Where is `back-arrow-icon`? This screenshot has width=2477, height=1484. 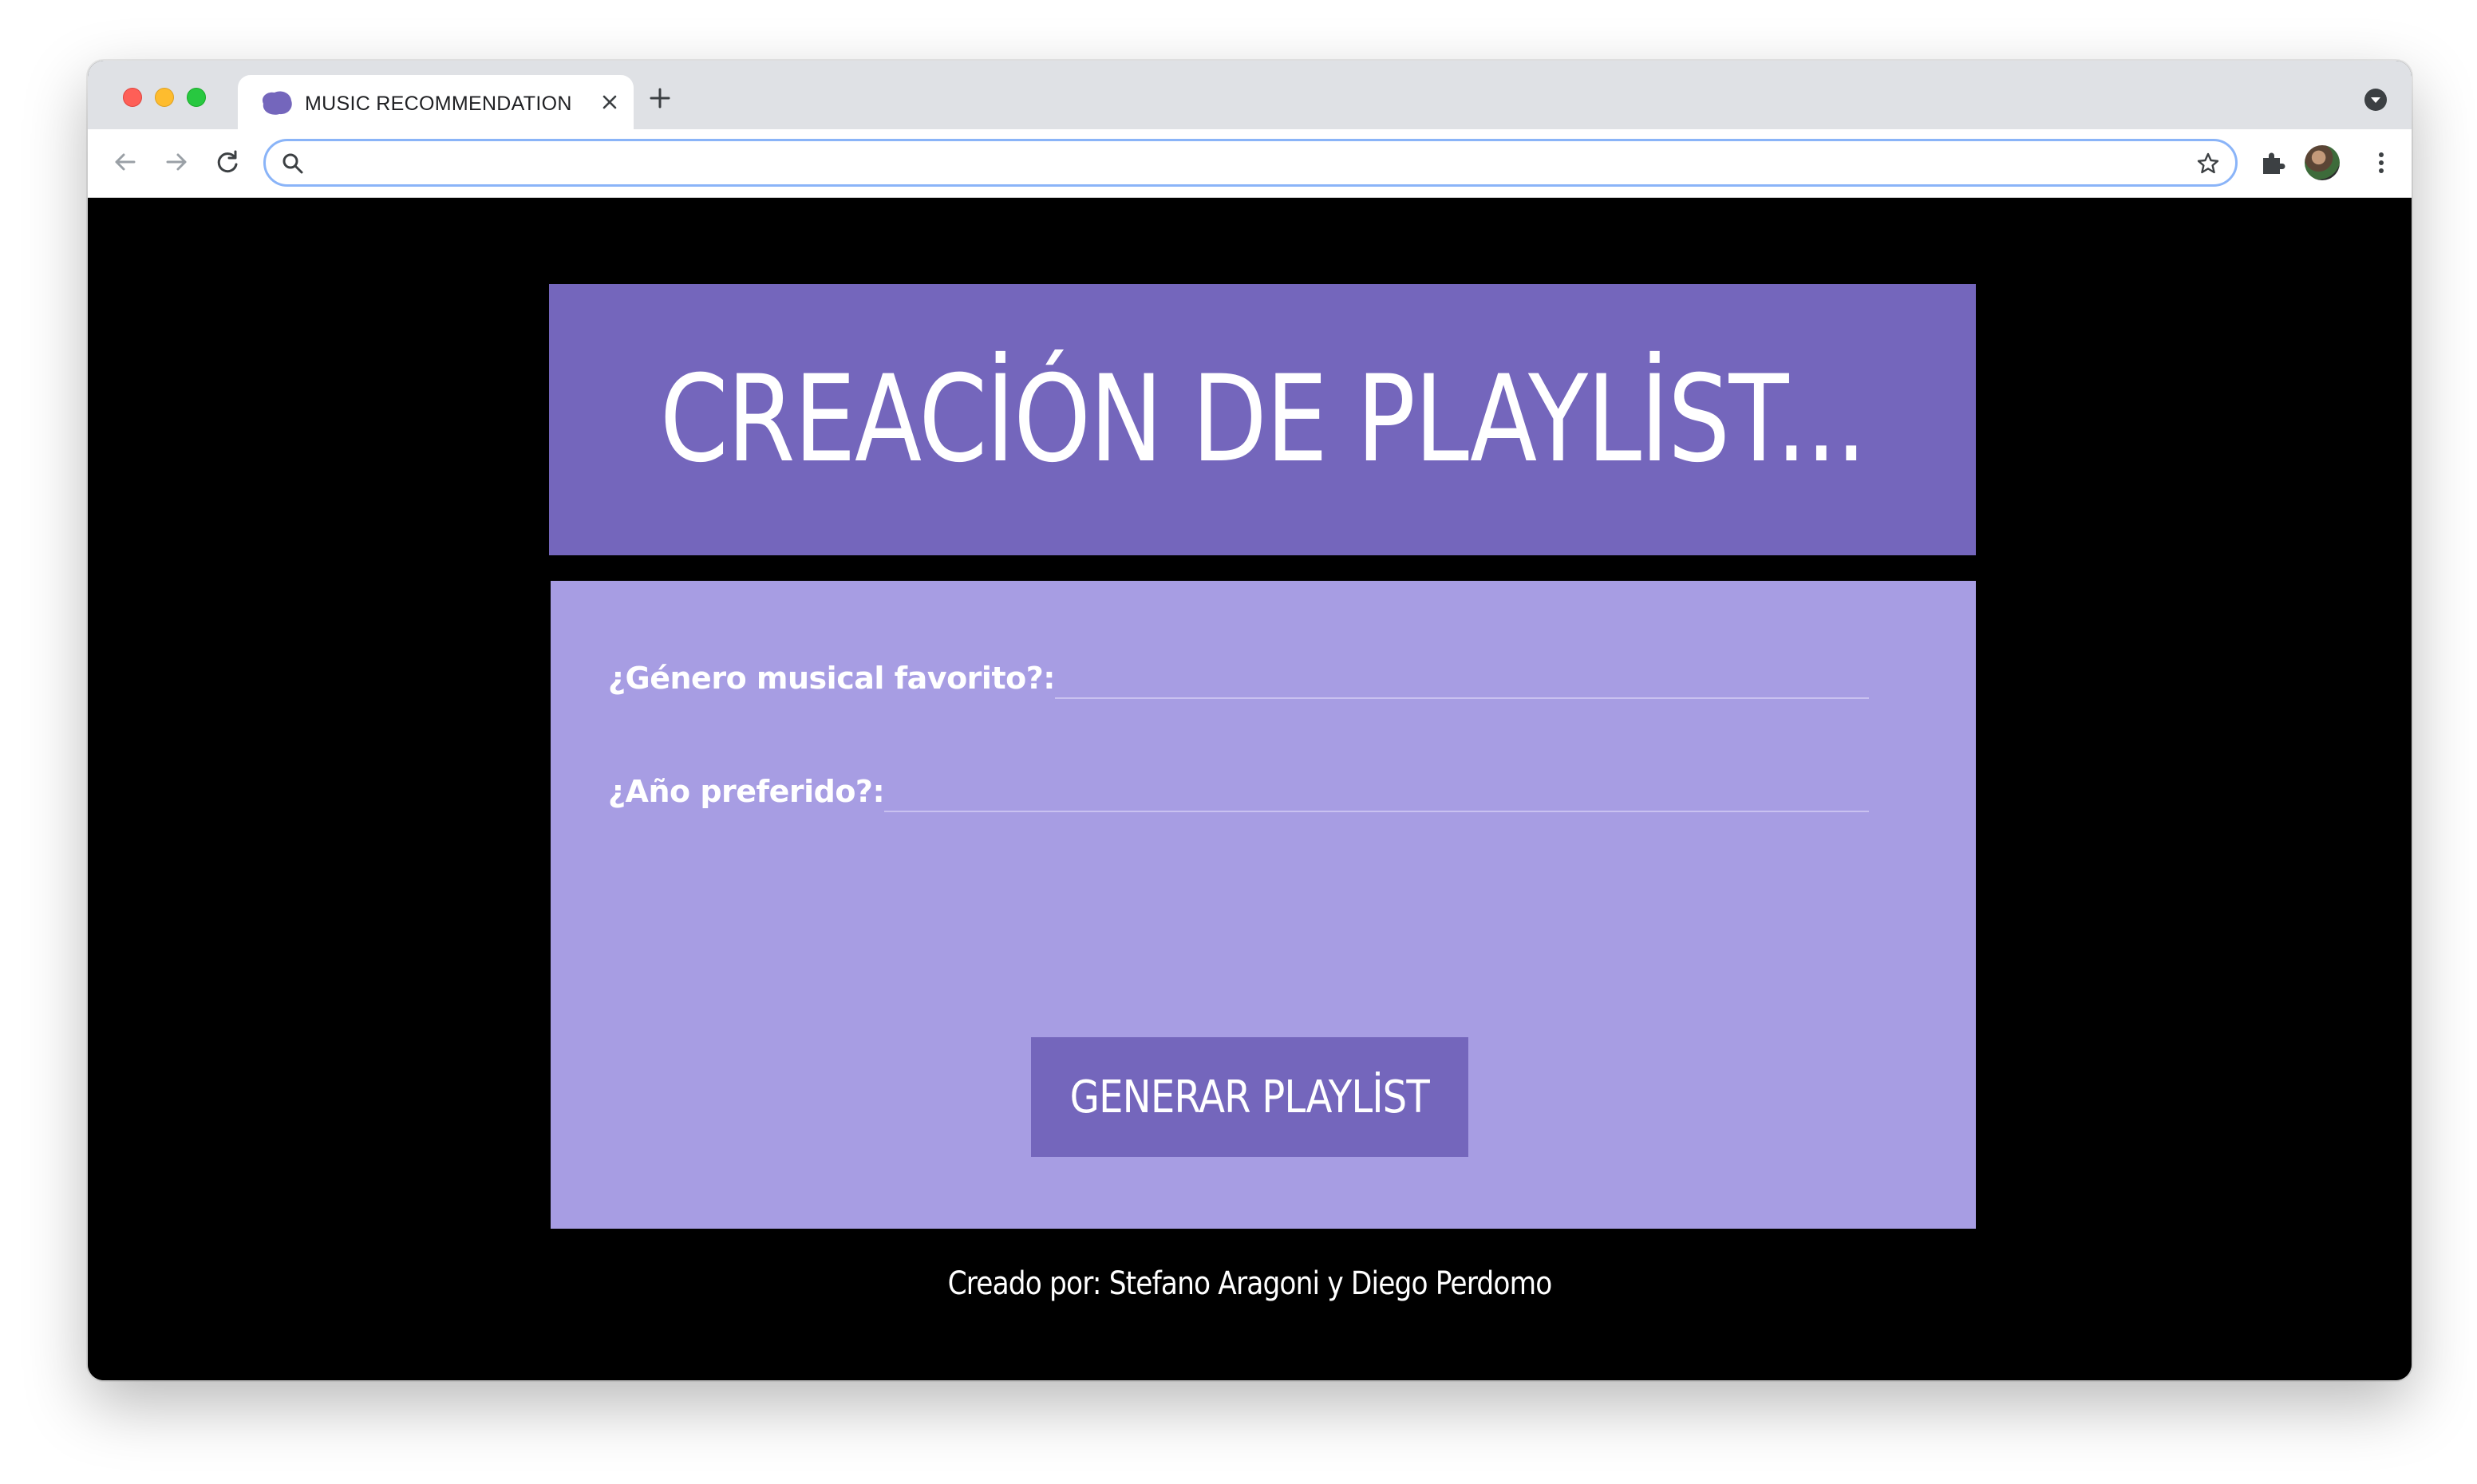 back-arrow-icon is located at coordinates (126, 162).